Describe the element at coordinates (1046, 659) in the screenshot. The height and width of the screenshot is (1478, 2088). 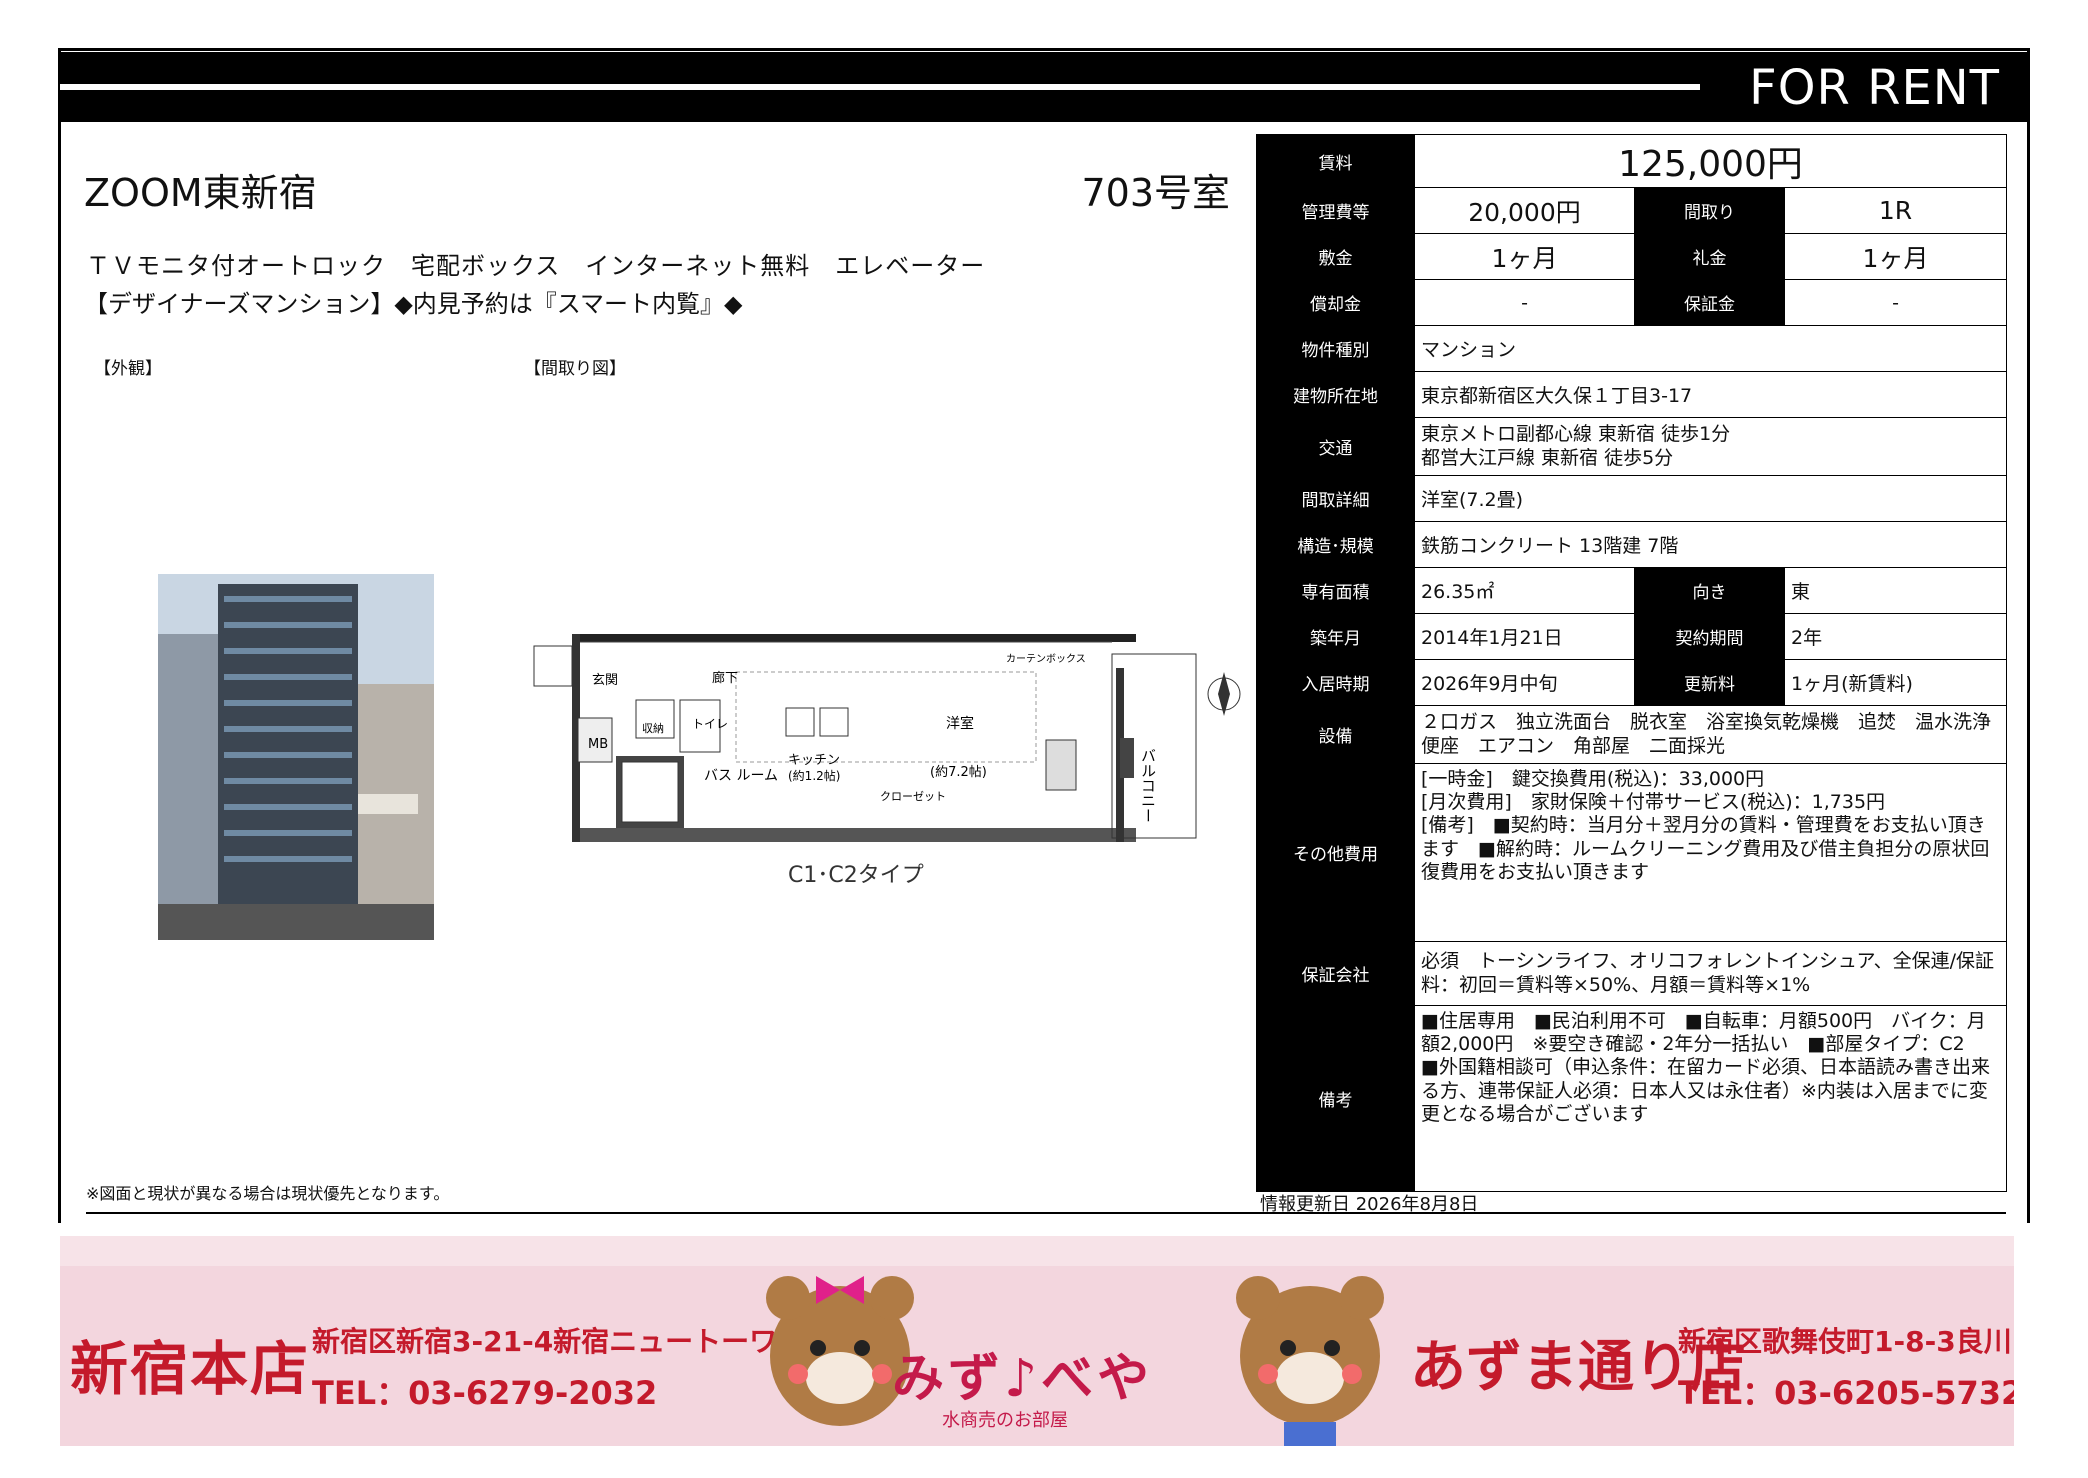
I see `plan-curtain-label: カーテンボックス` at that location.